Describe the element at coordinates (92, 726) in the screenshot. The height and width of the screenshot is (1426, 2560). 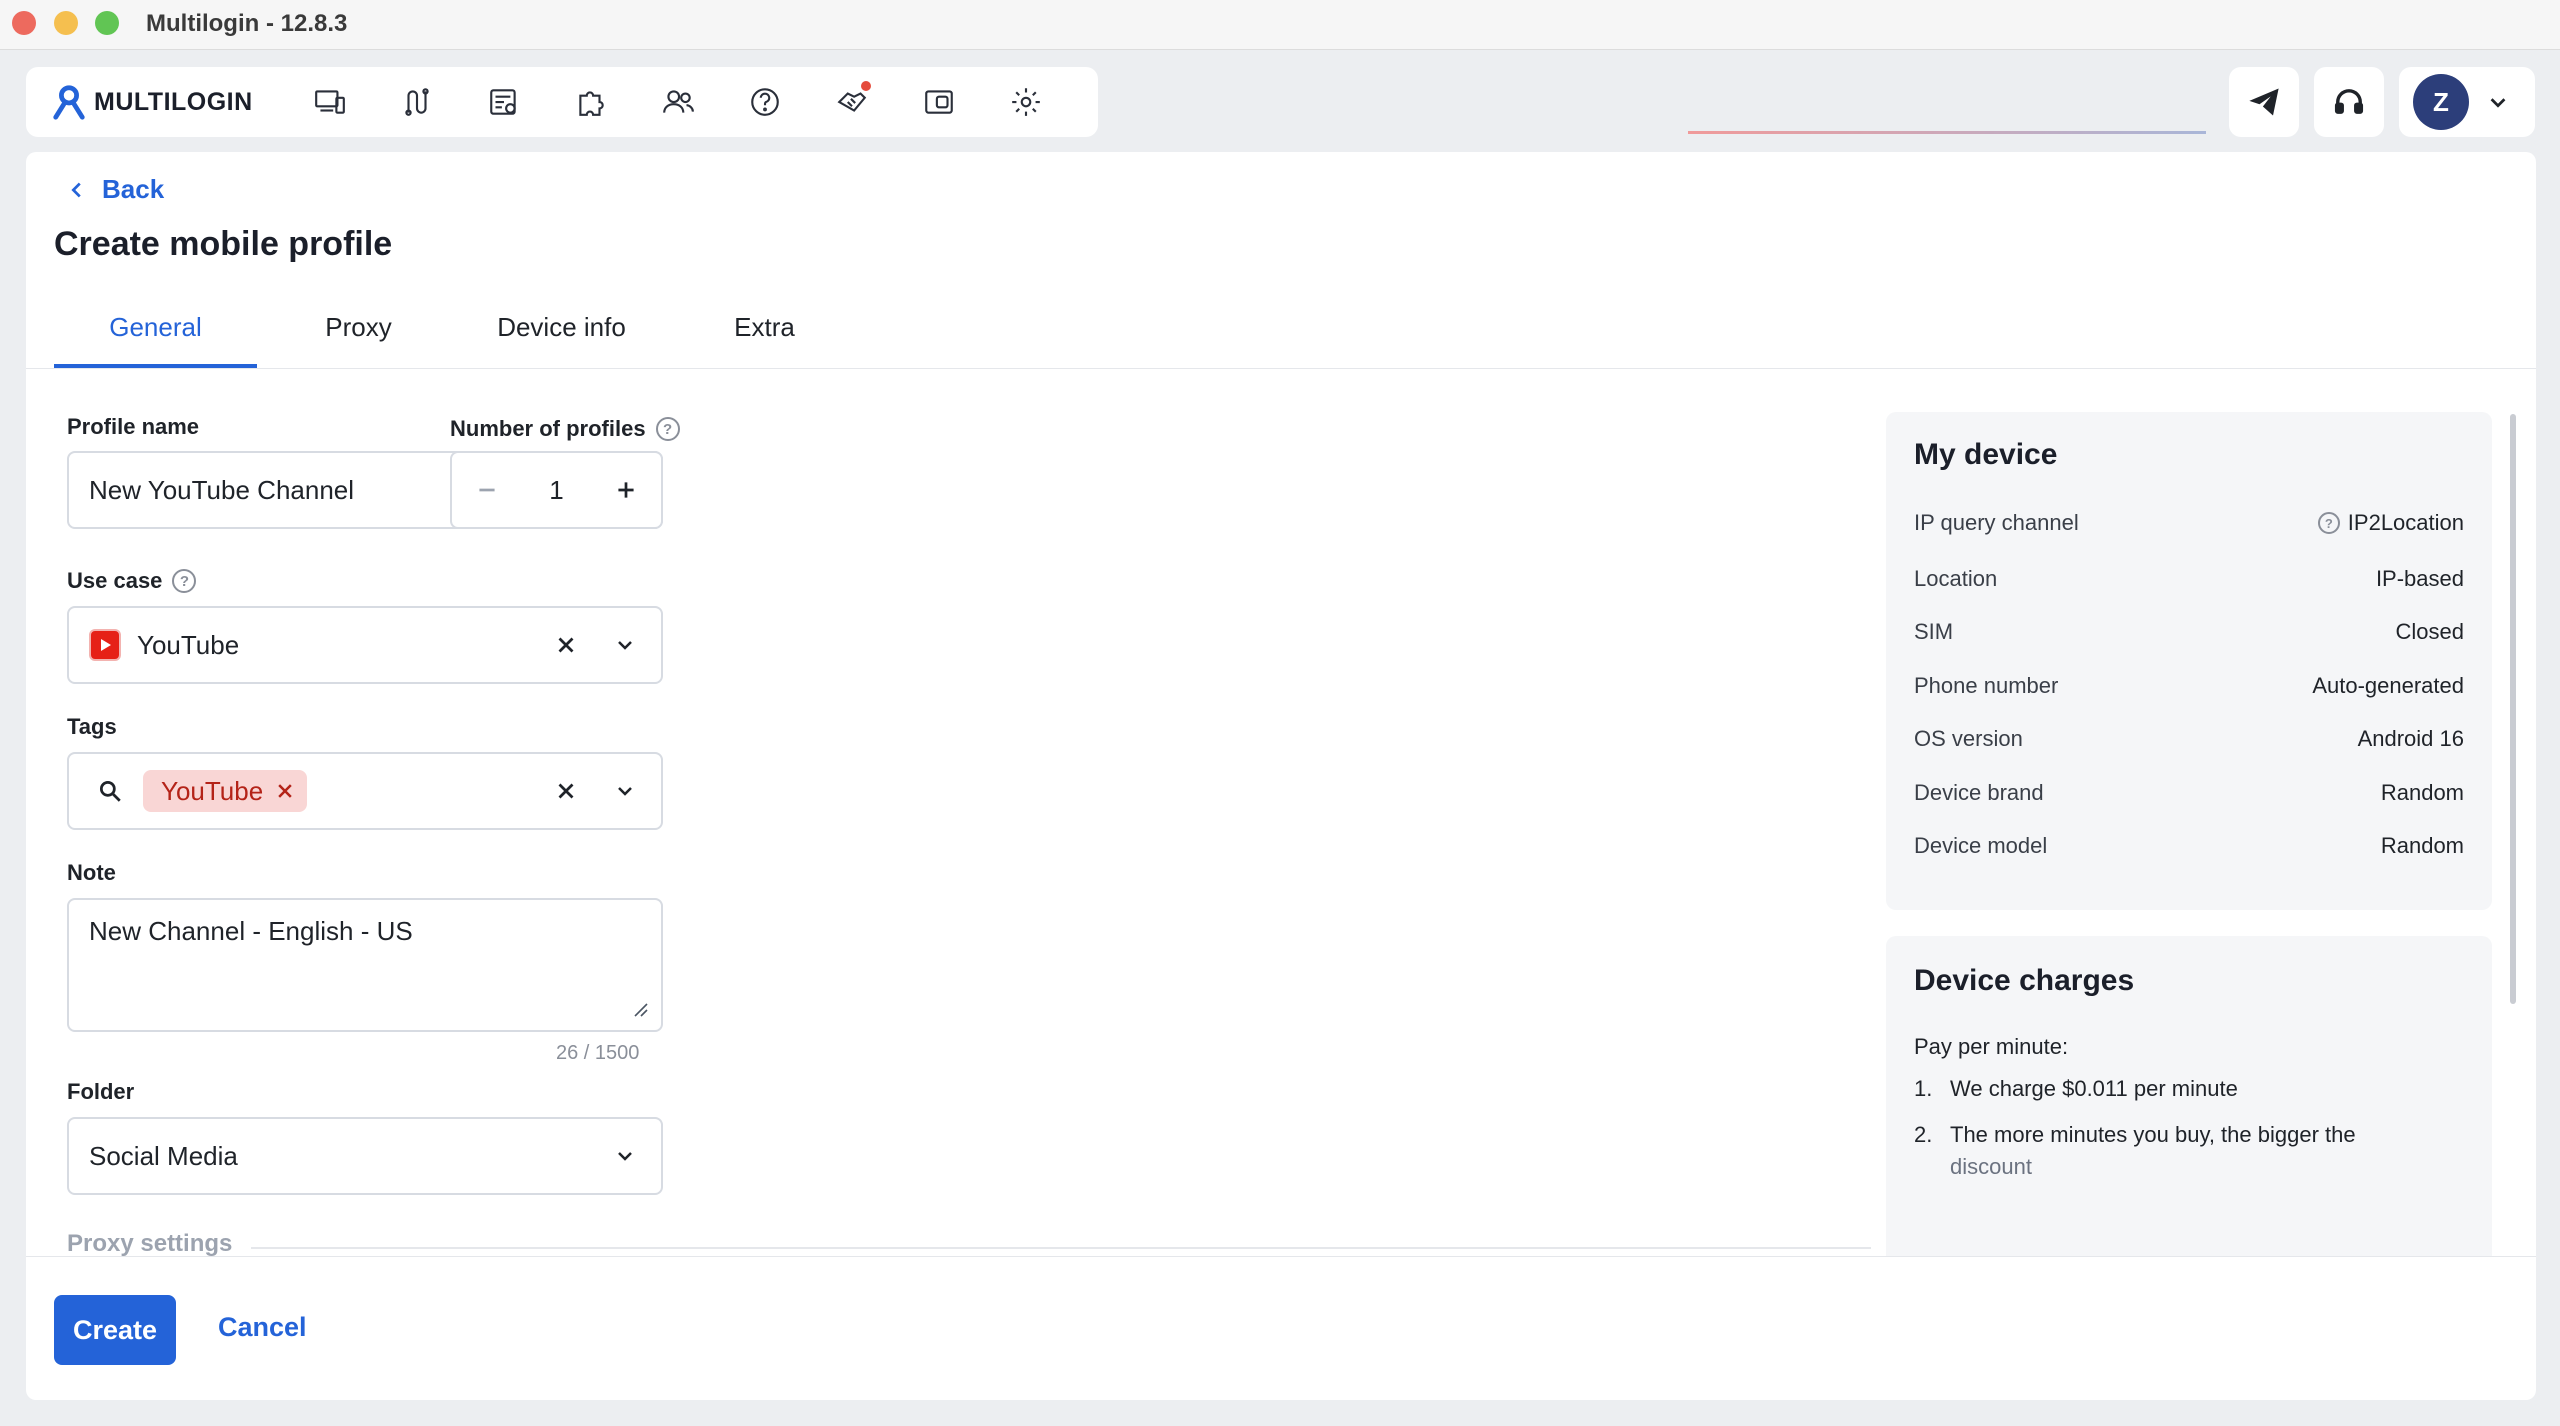
I see `tags-label: Tags` at that location.